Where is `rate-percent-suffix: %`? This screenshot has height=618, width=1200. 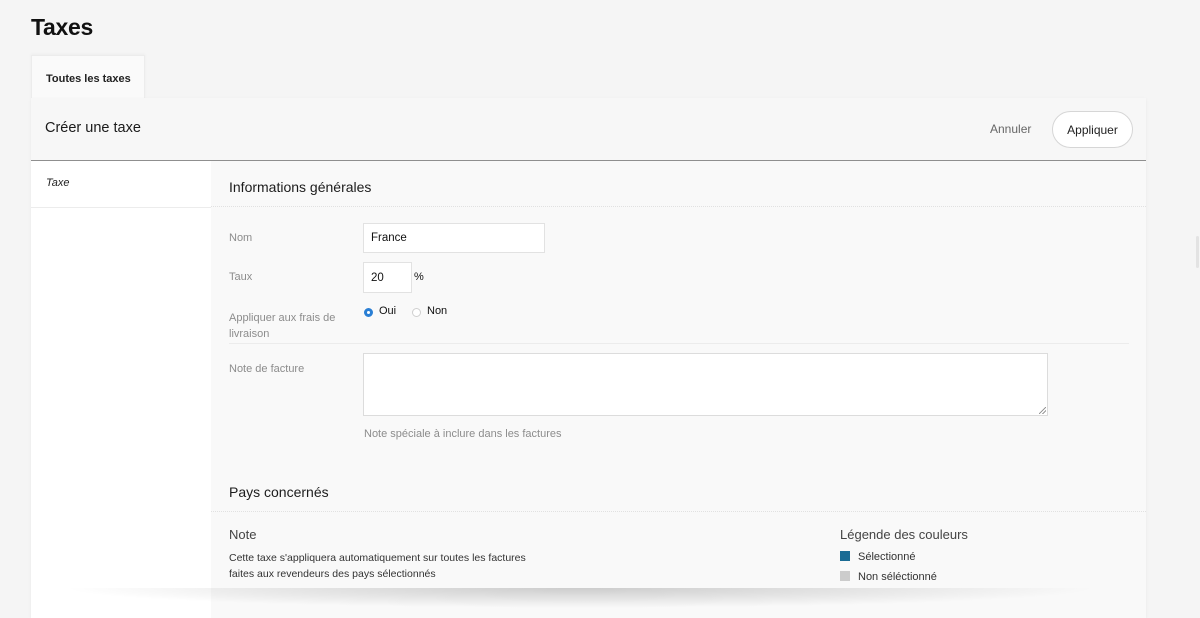 rate-percent-suffix: % is located at coordinates (419, 277).